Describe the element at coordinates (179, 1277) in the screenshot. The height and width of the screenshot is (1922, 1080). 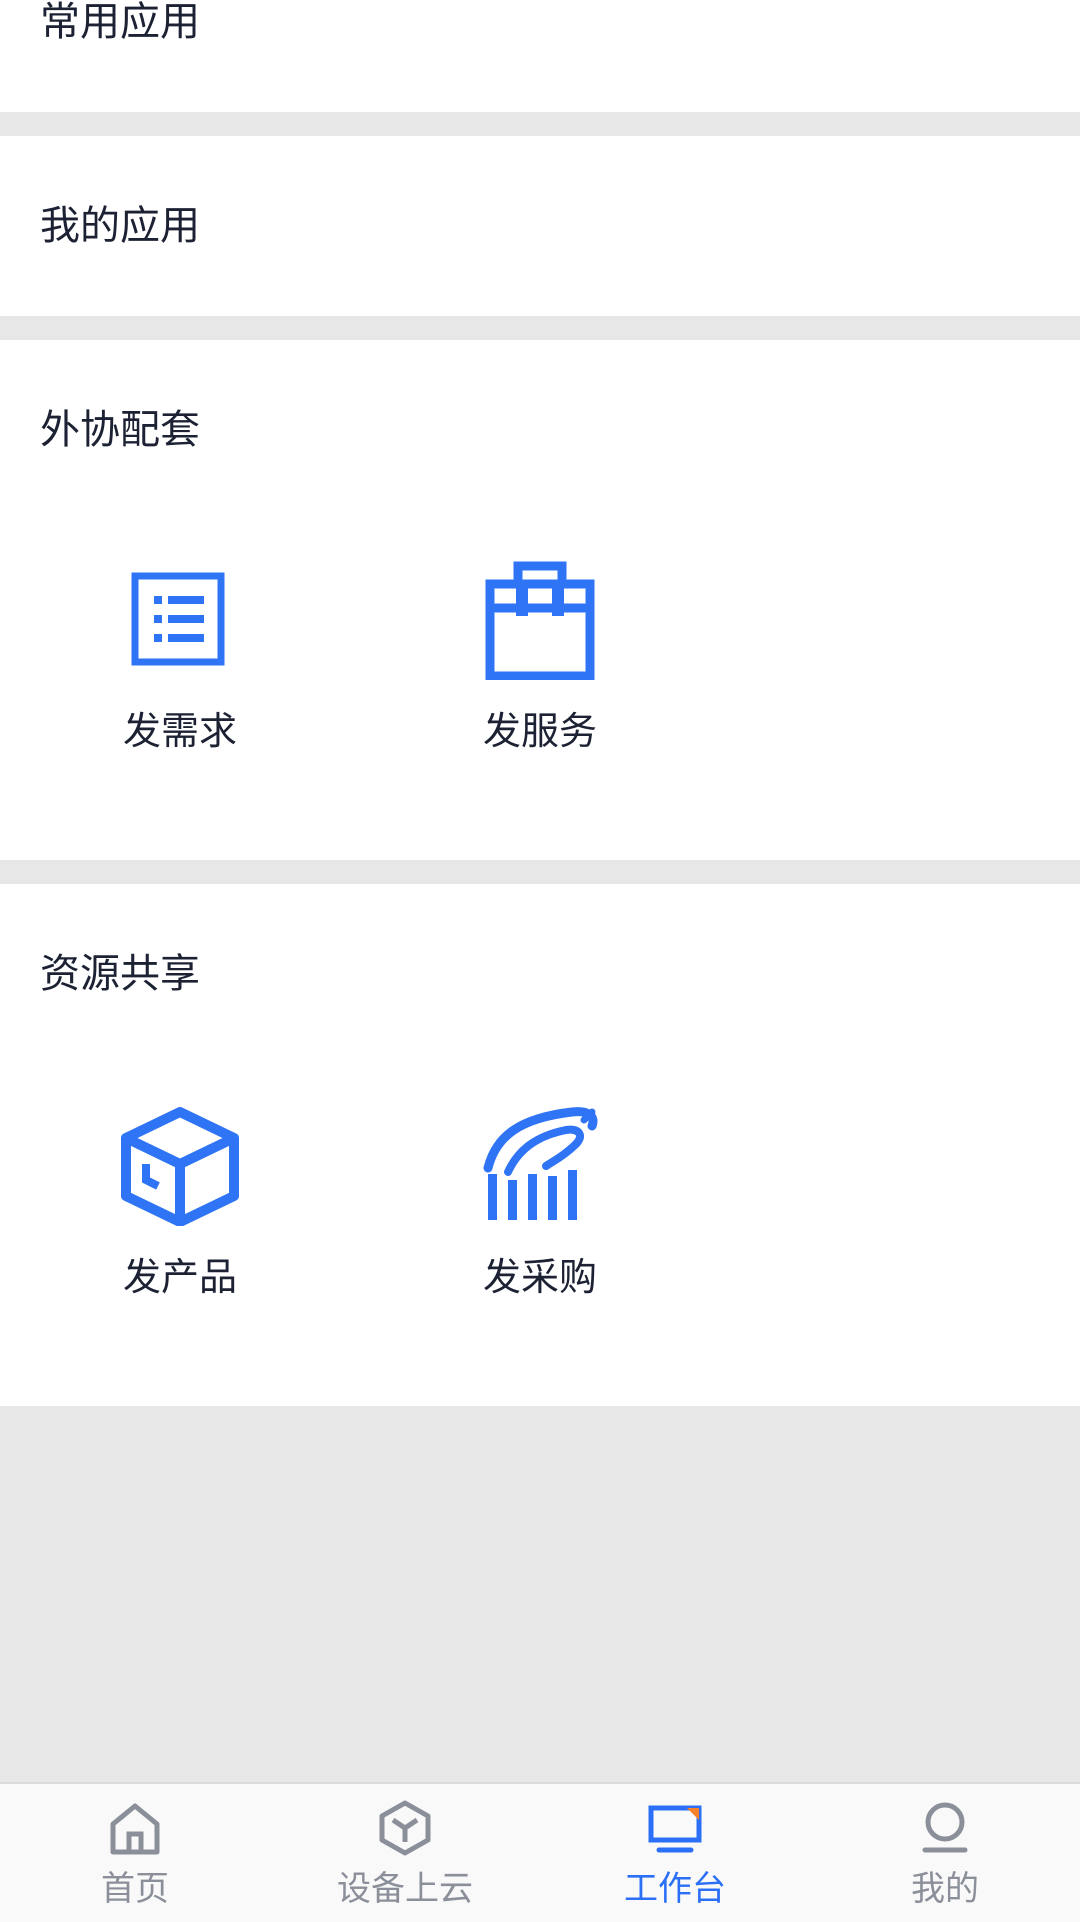
I see `app-label-post-product: 发产品` at that location.